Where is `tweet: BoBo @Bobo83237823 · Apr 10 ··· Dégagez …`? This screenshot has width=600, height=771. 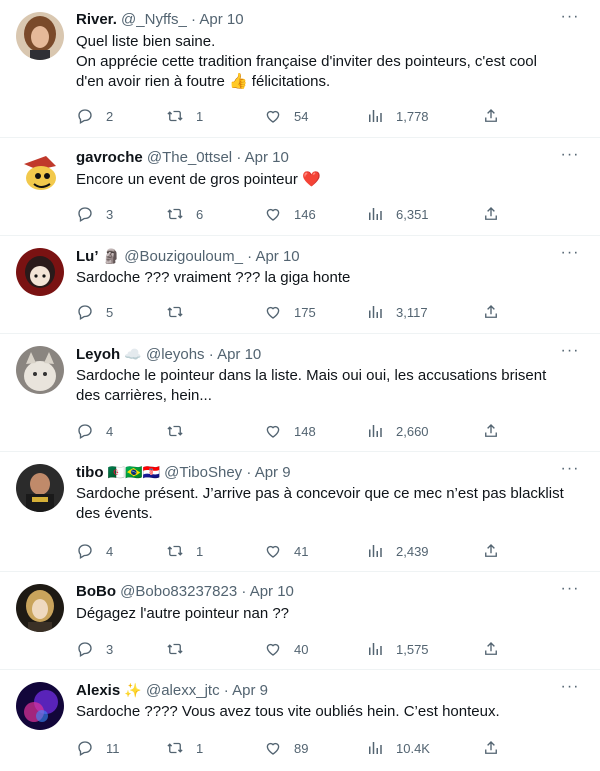
tweet: BoBo @Bobo83237823 · Apr 10 ··· Dégagez … is located at coordinates (300, 621).